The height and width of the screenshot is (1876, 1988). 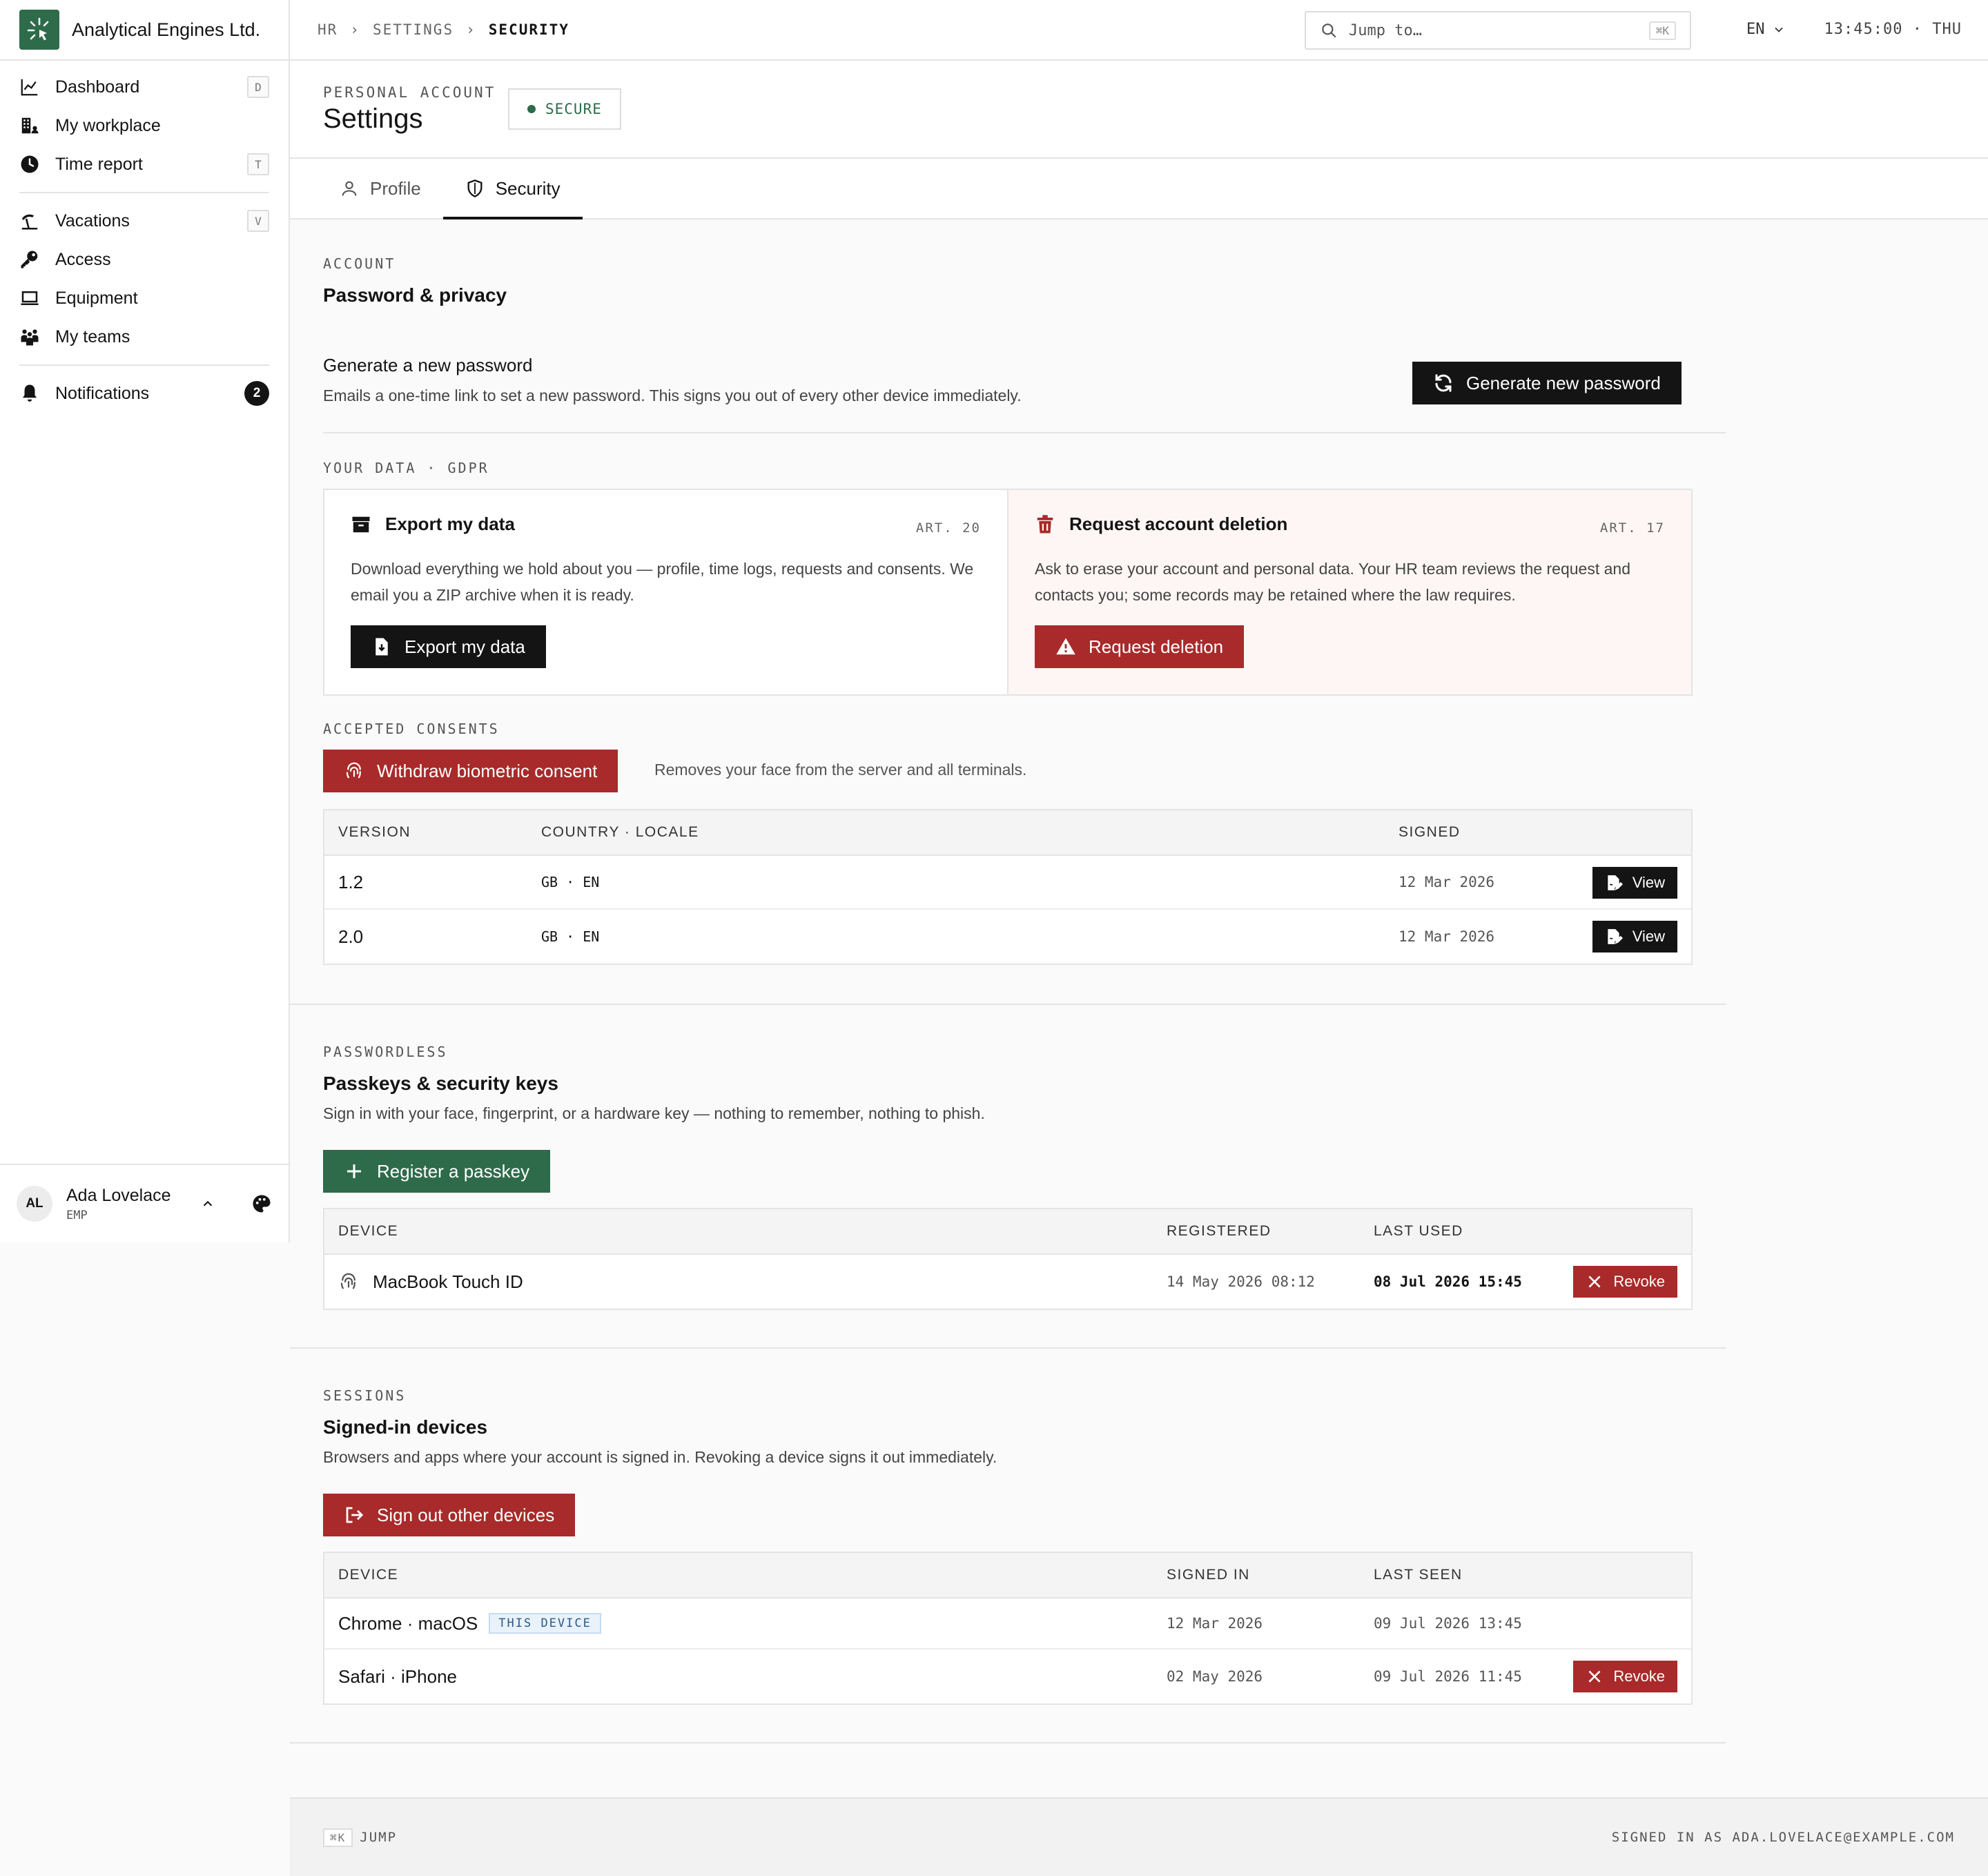 What do you see at coordinates (92, 336) in the screenshot?
I see `sidebar-item-label: My teams` at bounding box center [92, 336].